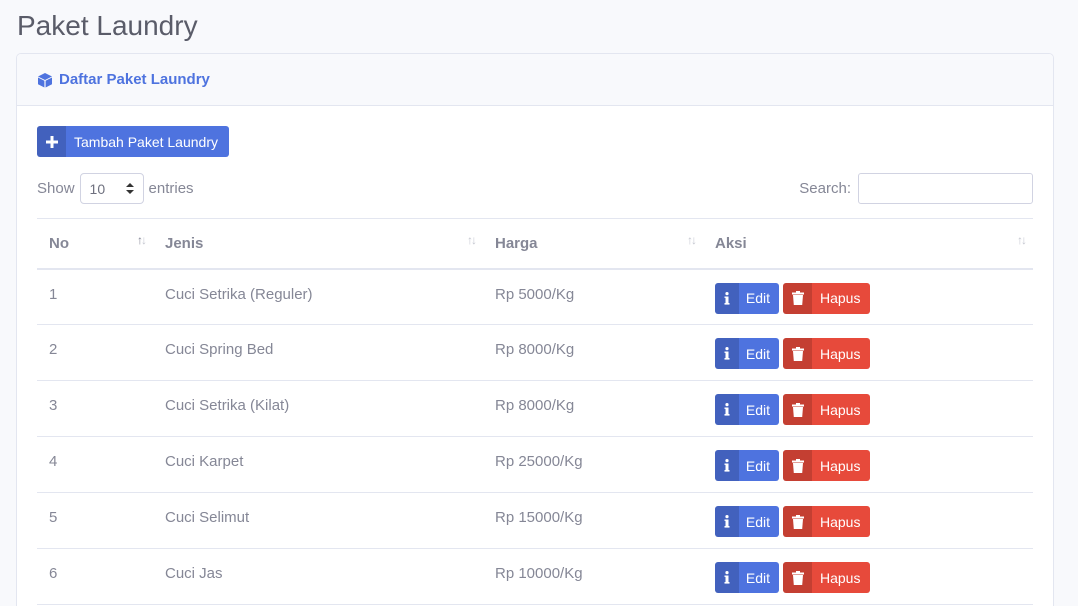  I want to click on entries-value: 10, so click(97, 188).